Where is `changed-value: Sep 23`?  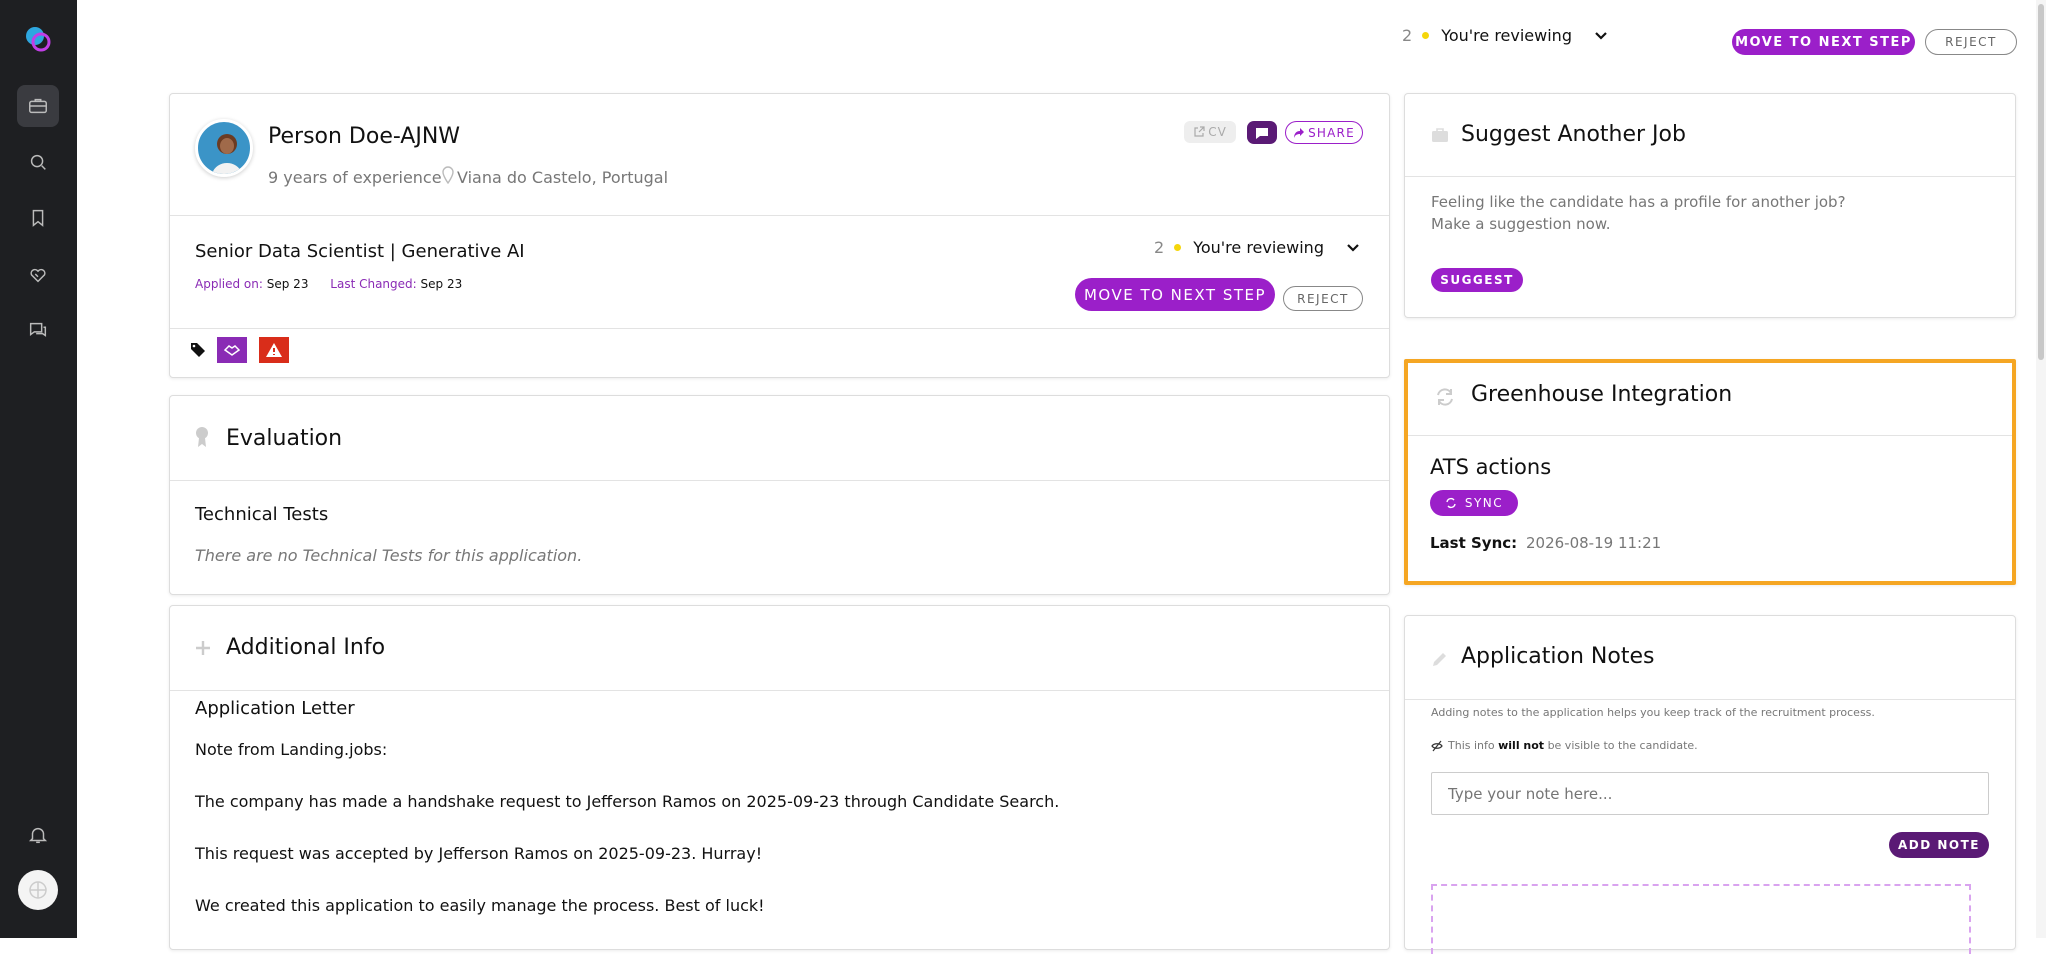 changed-value: Sep 23 is located at coordinates (441, 284).